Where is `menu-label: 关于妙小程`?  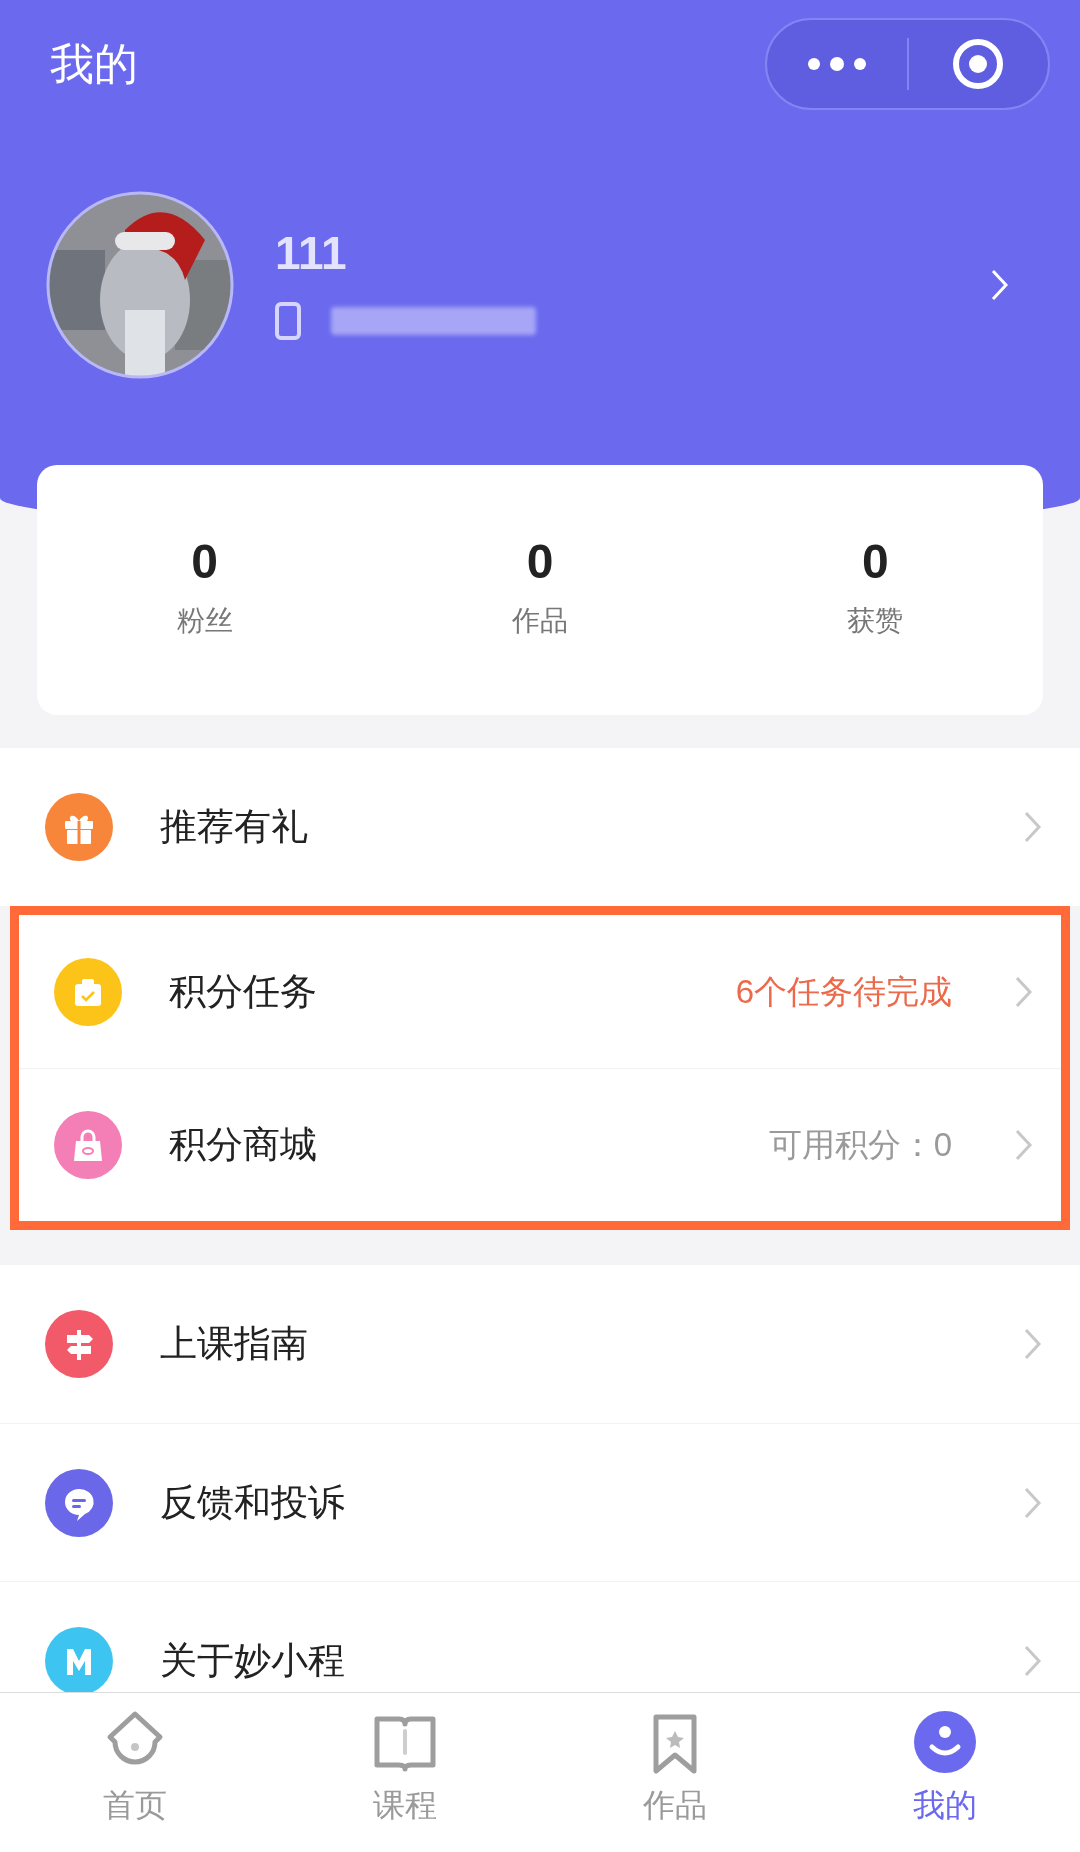 menu-label: 关于妙小程 is located at coordinates (253, 1660).